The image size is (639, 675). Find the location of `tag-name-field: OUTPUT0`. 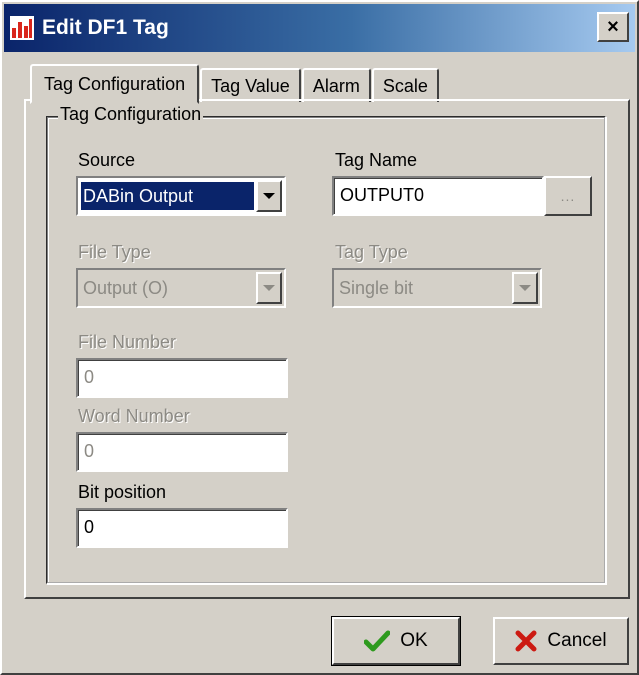

tag-name-field: OUTPUT0 is located at coordinates (438, 196).